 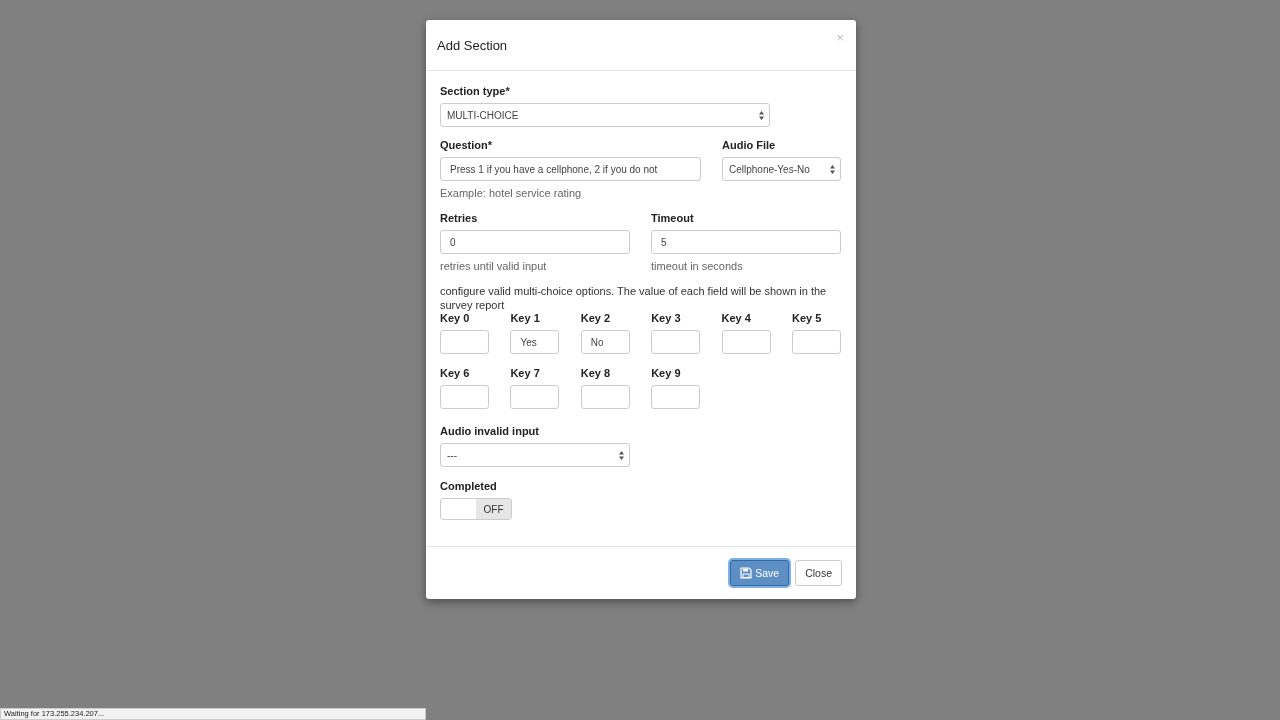 What do you see at coordinates (459, 218) in the screenshot?
I see `field-label: Retries` at bounding box center [459, 218].